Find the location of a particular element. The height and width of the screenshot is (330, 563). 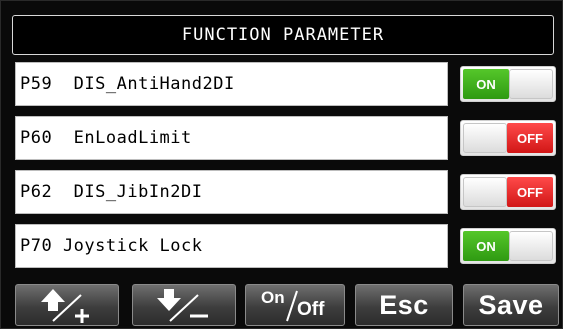

toggle-switch-p60: OFF is located at coordinates (508, 138).